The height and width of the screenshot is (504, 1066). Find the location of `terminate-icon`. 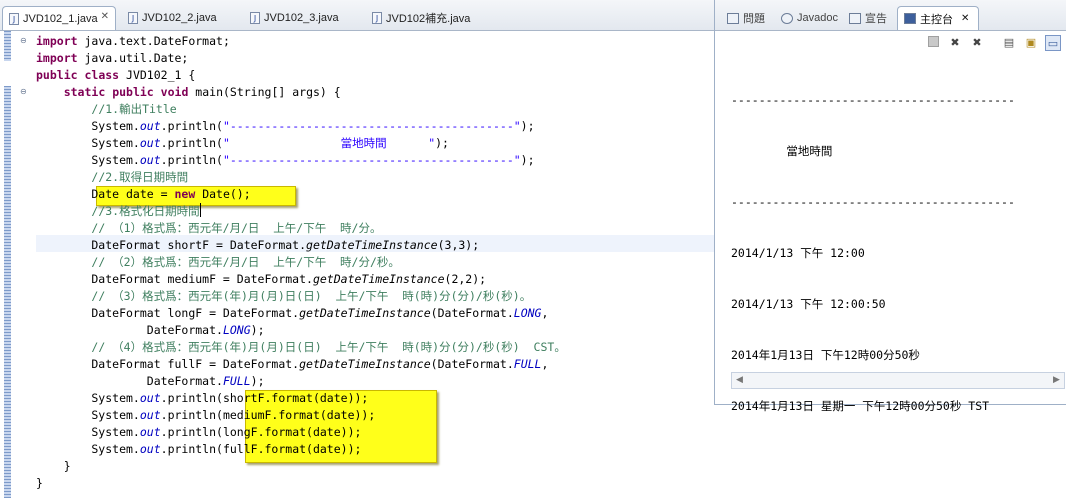

terminate-icon is located at coordinates (933, 43).